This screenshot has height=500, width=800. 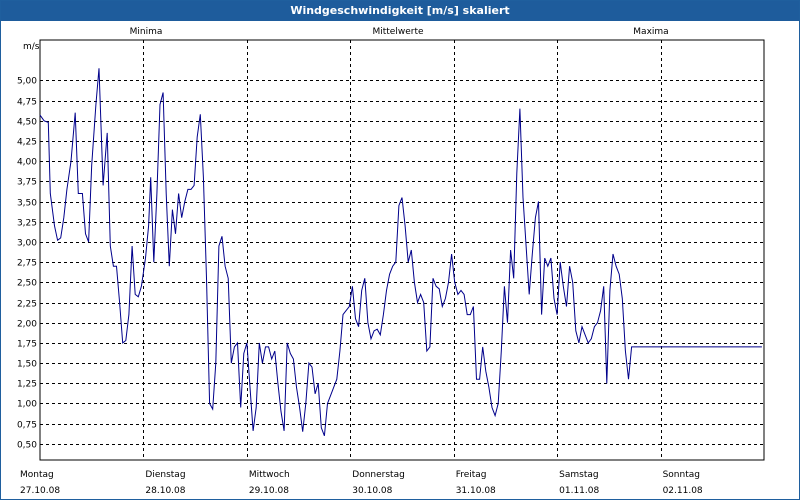 What do you see at coordinates (27, 426) in the screenshot?
I see `y-tick-label: 0,75` at bounding box center [27, 426].